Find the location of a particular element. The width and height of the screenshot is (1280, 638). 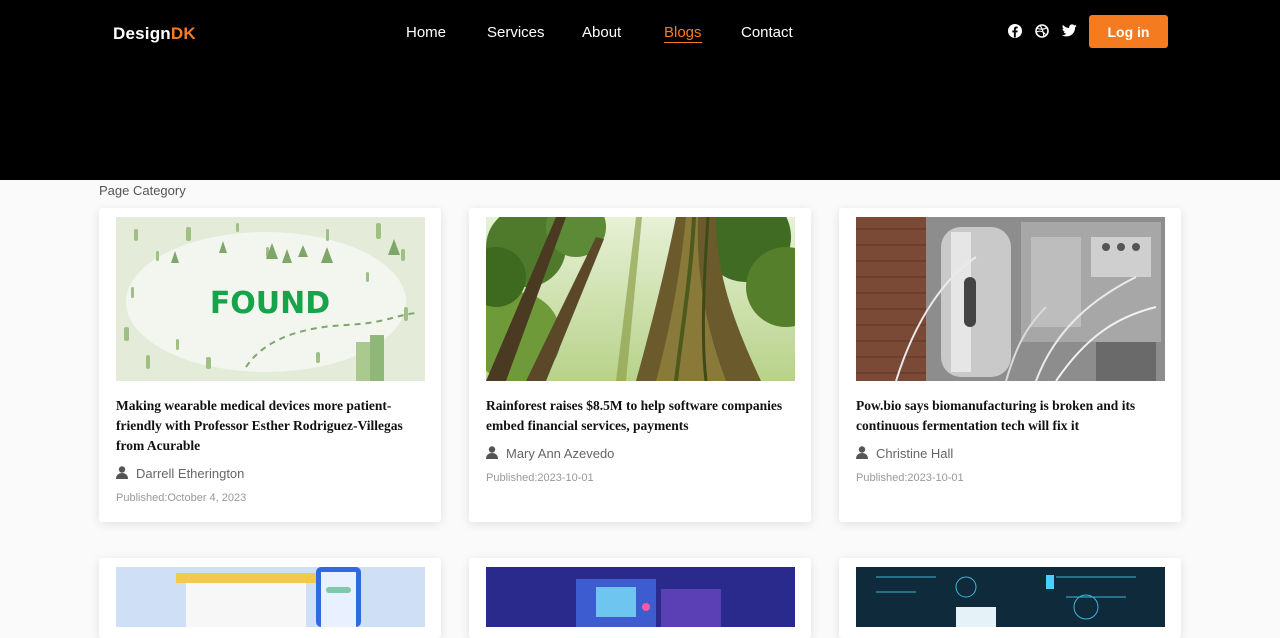

author-name: Christine Hall is located at coordinates (915, 453).